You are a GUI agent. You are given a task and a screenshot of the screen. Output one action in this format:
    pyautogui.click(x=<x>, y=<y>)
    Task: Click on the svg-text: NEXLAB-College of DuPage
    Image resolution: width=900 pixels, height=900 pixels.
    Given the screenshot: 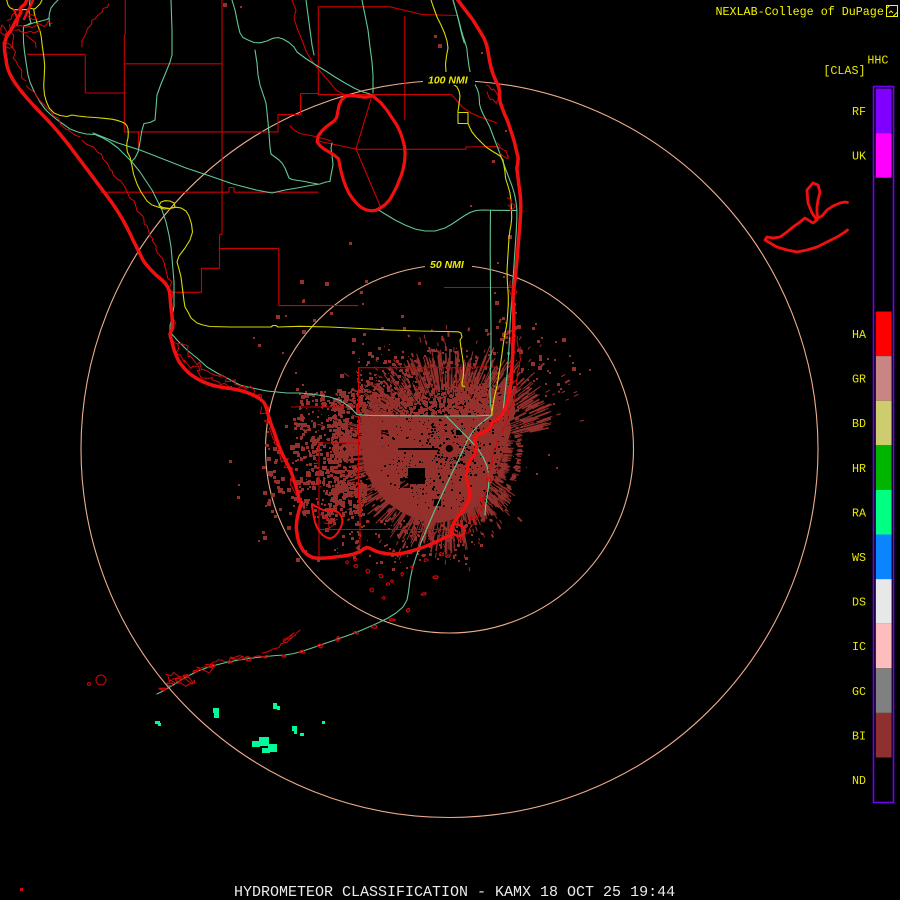 What is the action you would take?
    pyautogui.click(x=800, y=12)
    